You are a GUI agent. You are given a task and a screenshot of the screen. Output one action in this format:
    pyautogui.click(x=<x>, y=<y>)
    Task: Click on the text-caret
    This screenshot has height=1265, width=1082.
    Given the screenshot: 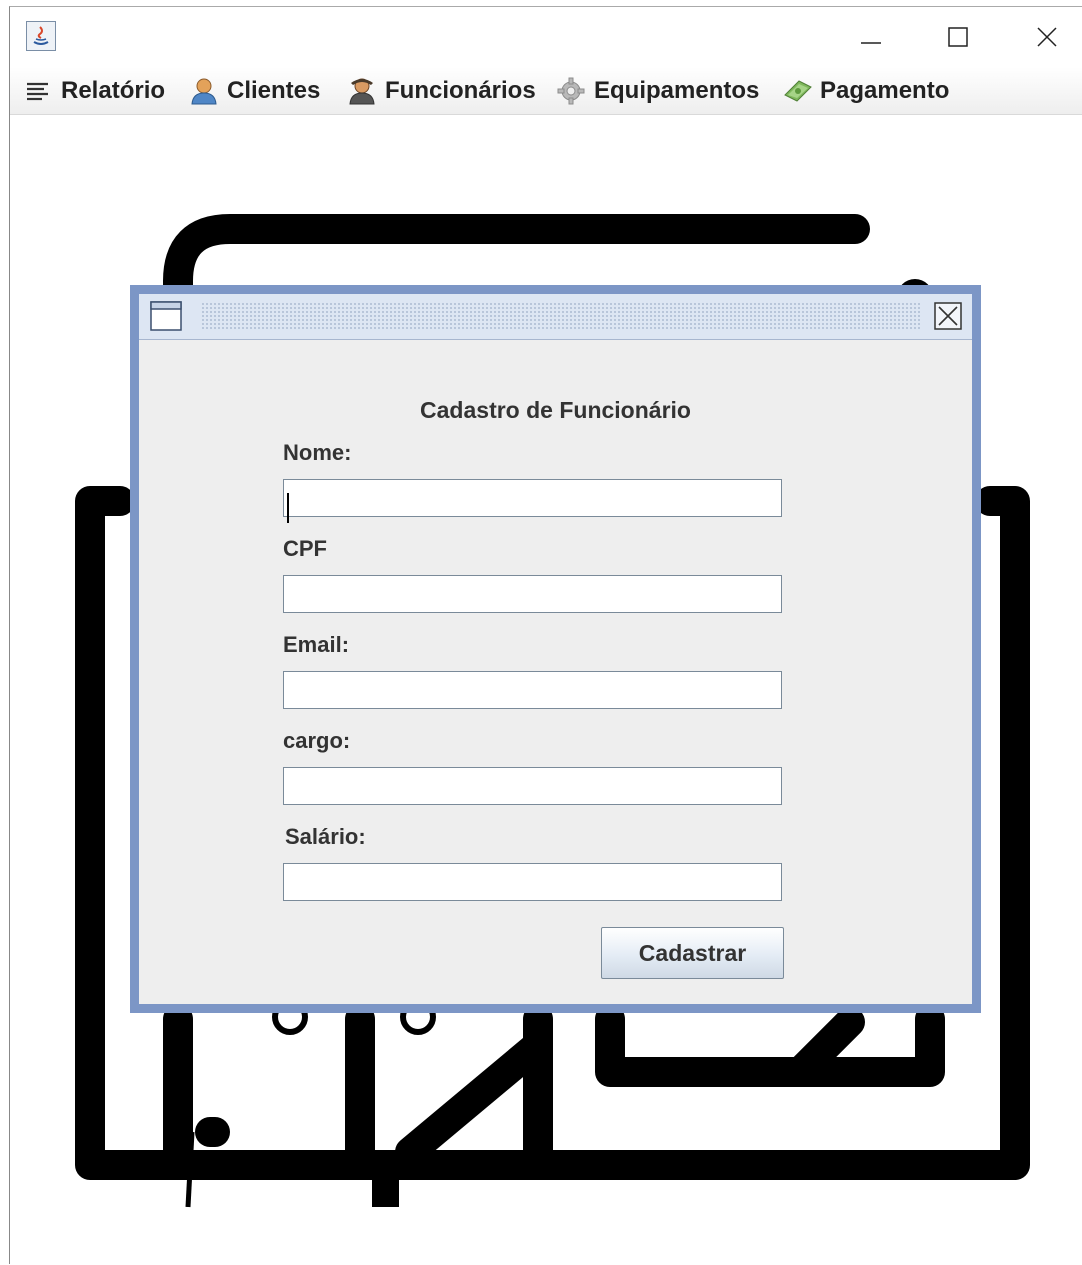 What is the action you would take?
    pyautogui.click(x=288, y=508)
    